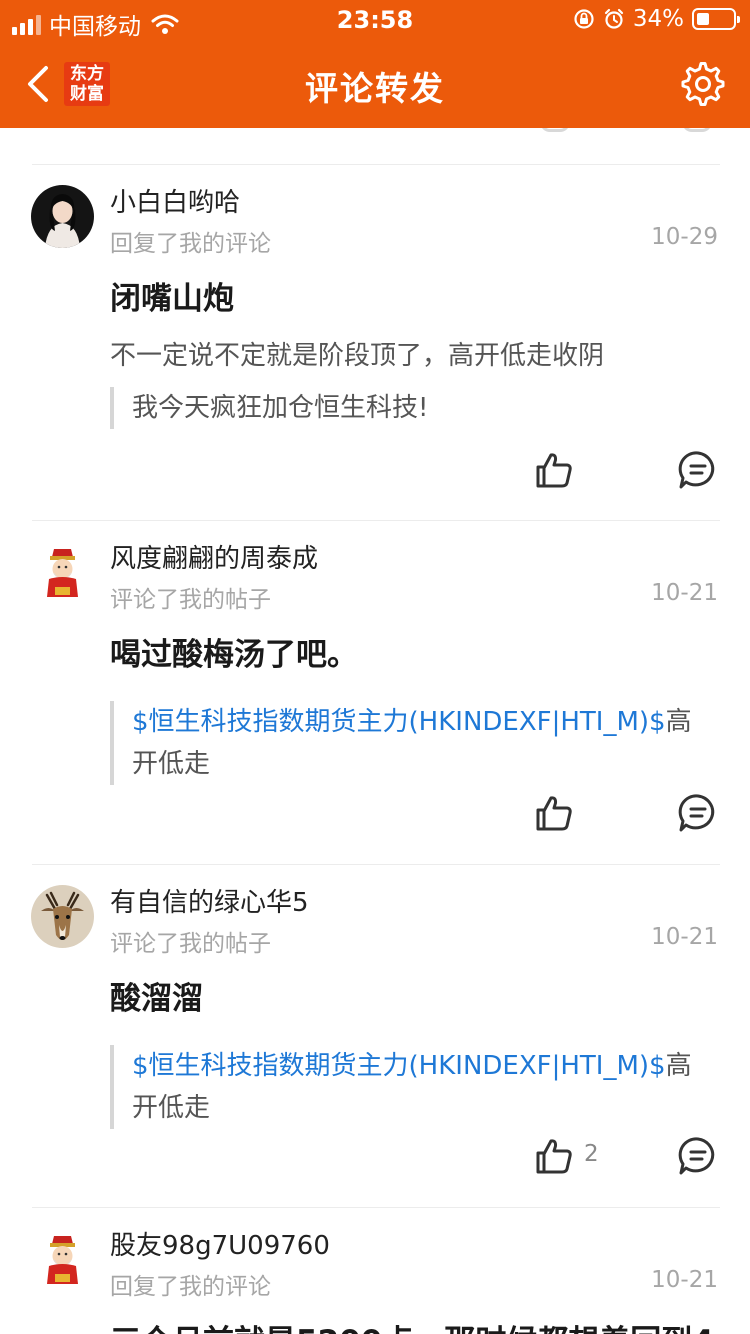  I want to click on replied-comment: 不一定说不定就是阶段顶了，高开低走收阴, so click(357, 356).